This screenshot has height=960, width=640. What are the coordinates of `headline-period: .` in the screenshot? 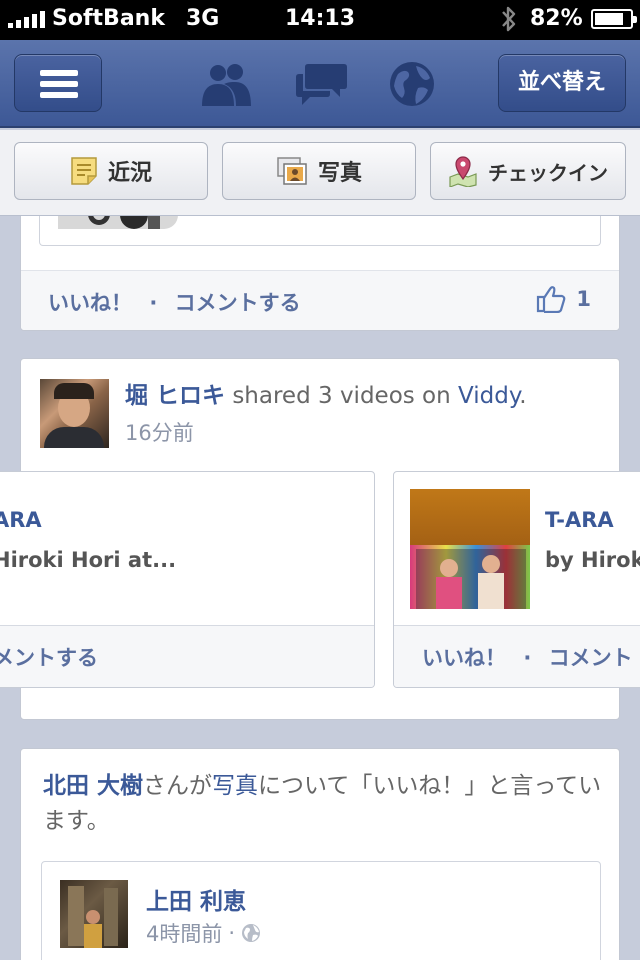 It's located at (523, 396).